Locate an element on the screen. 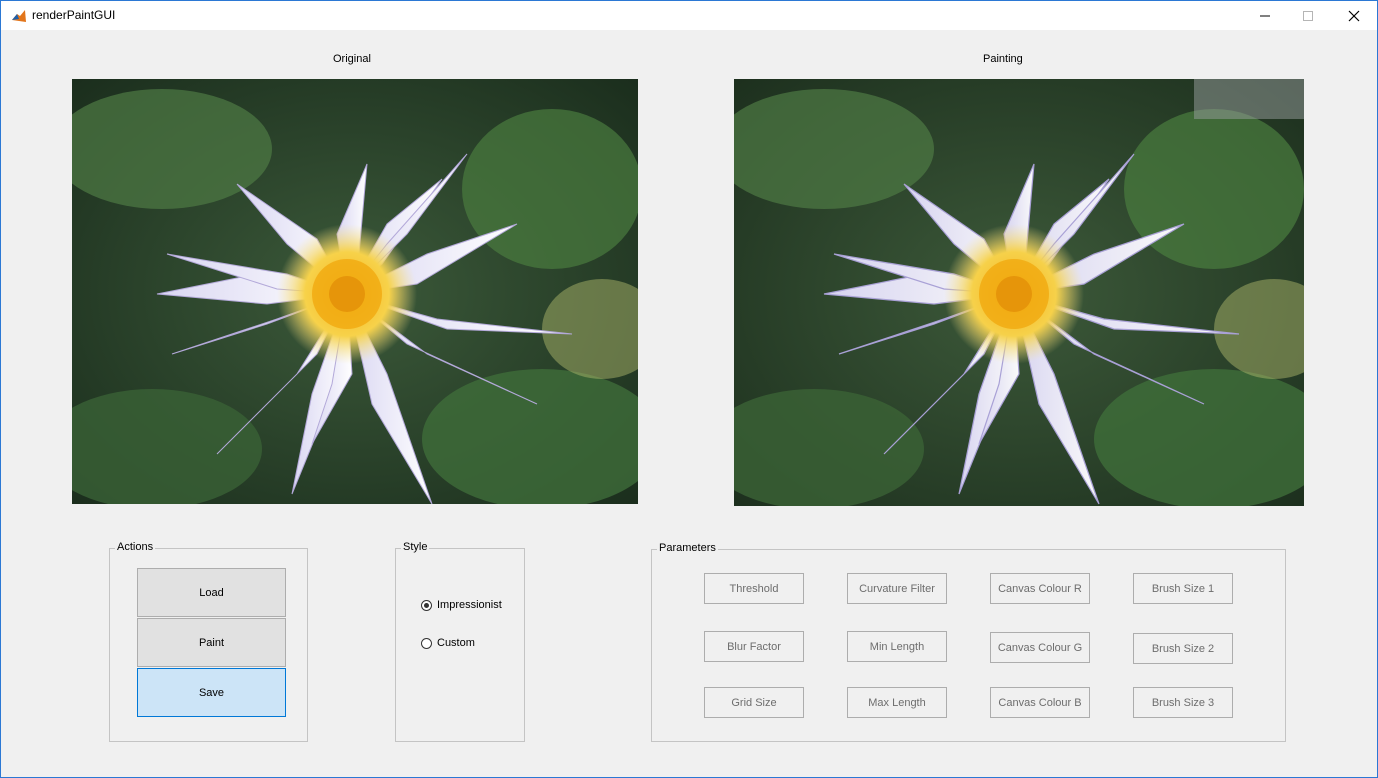 This screenshot has height=778, width=1378. style-option-label: Impressionist is located at coordinates (469, 605).